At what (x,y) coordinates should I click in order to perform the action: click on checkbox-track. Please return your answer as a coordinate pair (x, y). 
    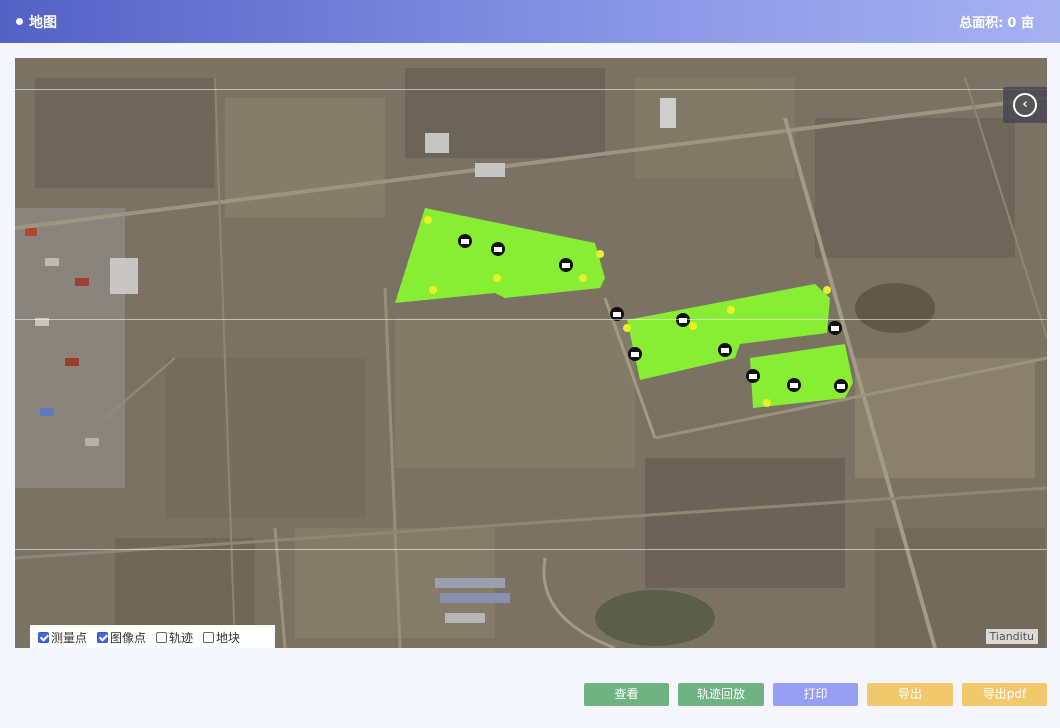
    Looking at the image, I should click on (162, 637).